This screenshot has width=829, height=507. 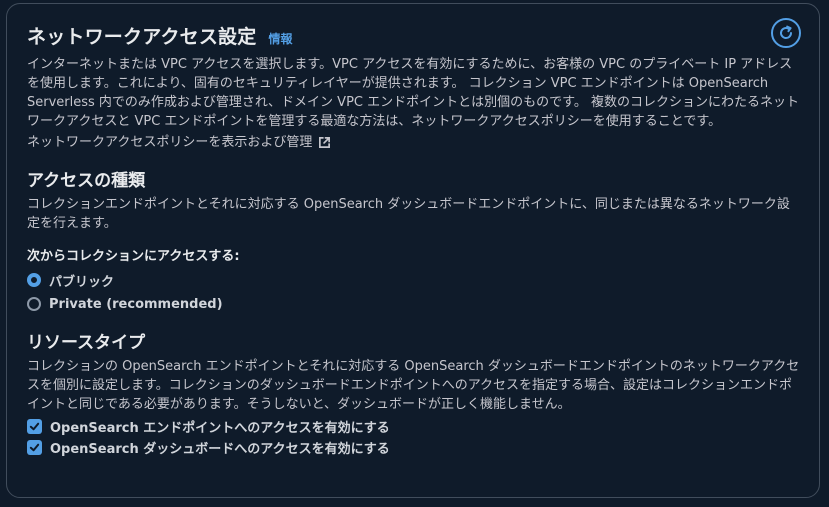 I want to click on radio-option-public: パブリック, so click(x=414, y=280).